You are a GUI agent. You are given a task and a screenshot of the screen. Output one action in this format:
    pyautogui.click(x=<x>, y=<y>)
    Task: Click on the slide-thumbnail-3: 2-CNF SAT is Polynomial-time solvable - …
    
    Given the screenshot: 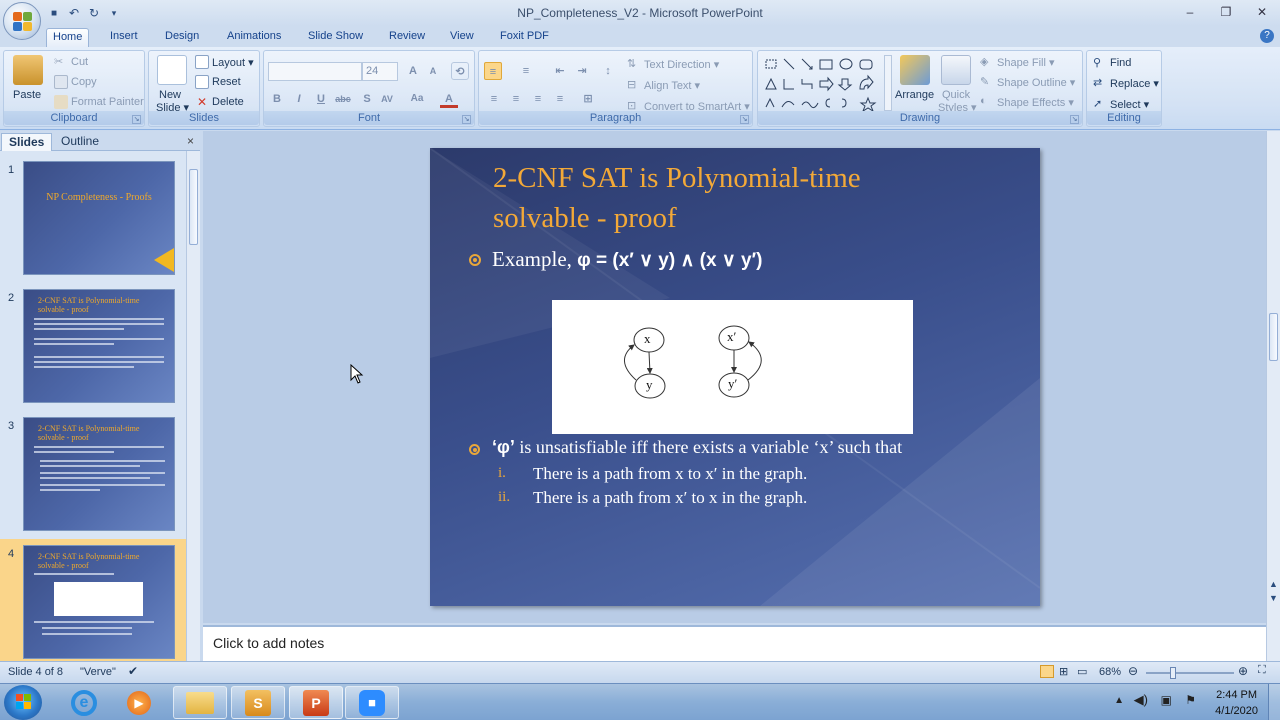 What is the action you would take?
    pyautogui.click(x=99, y=474)
    